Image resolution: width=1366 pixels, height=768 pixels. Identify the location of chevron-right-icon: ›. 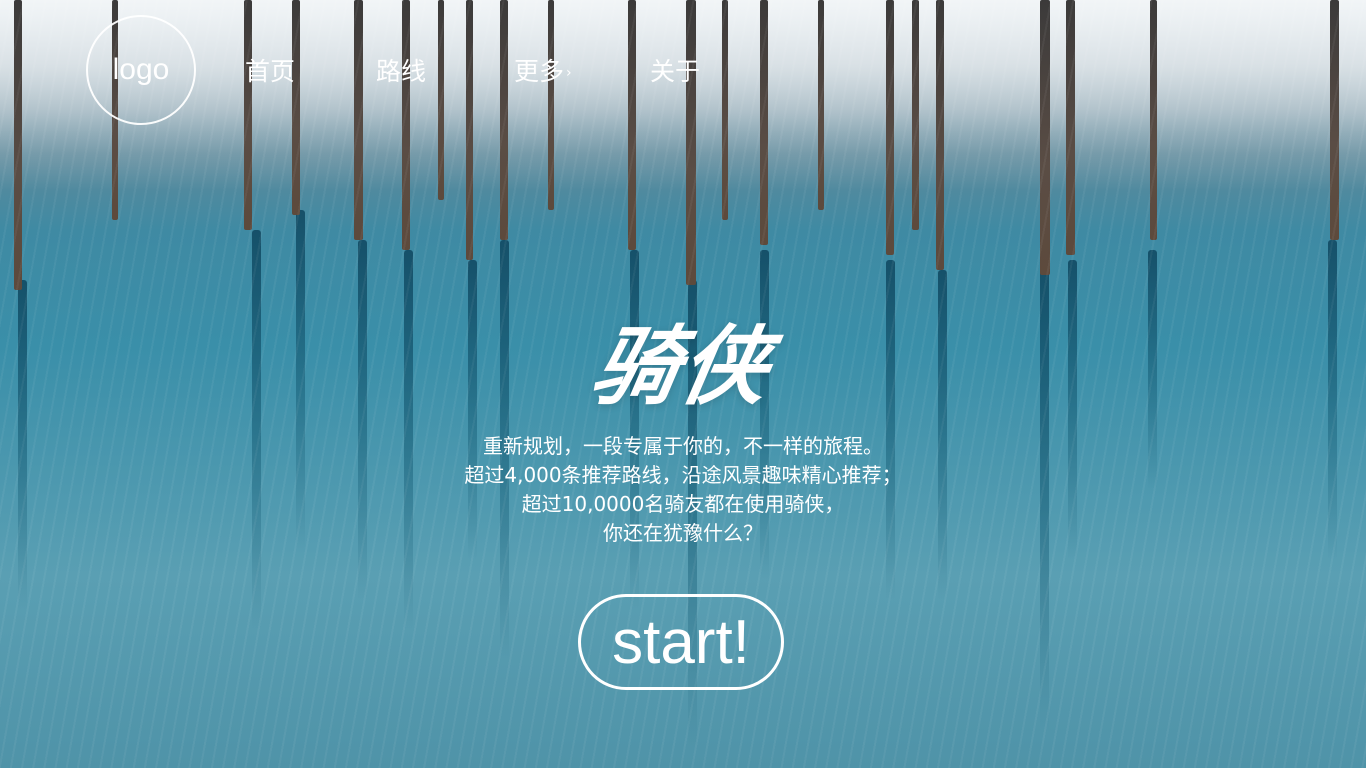
(569, 73).